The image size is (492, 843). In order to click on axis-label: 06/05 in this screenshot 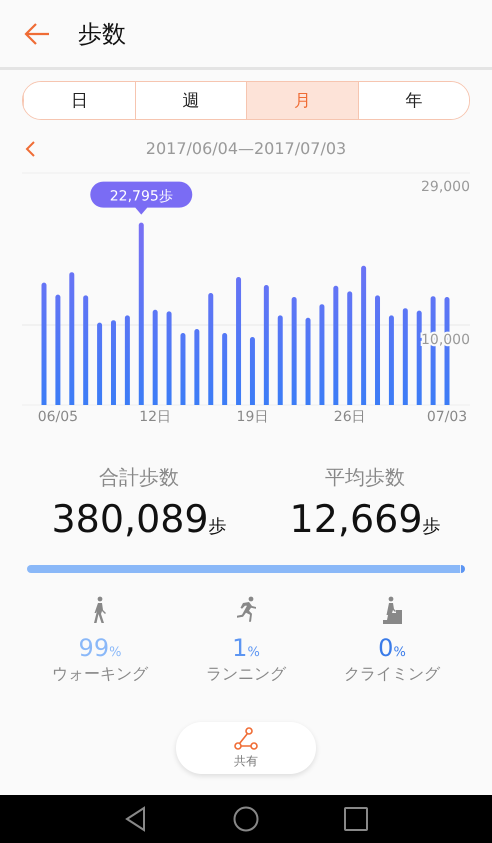, I will do `click(58, 417)`.